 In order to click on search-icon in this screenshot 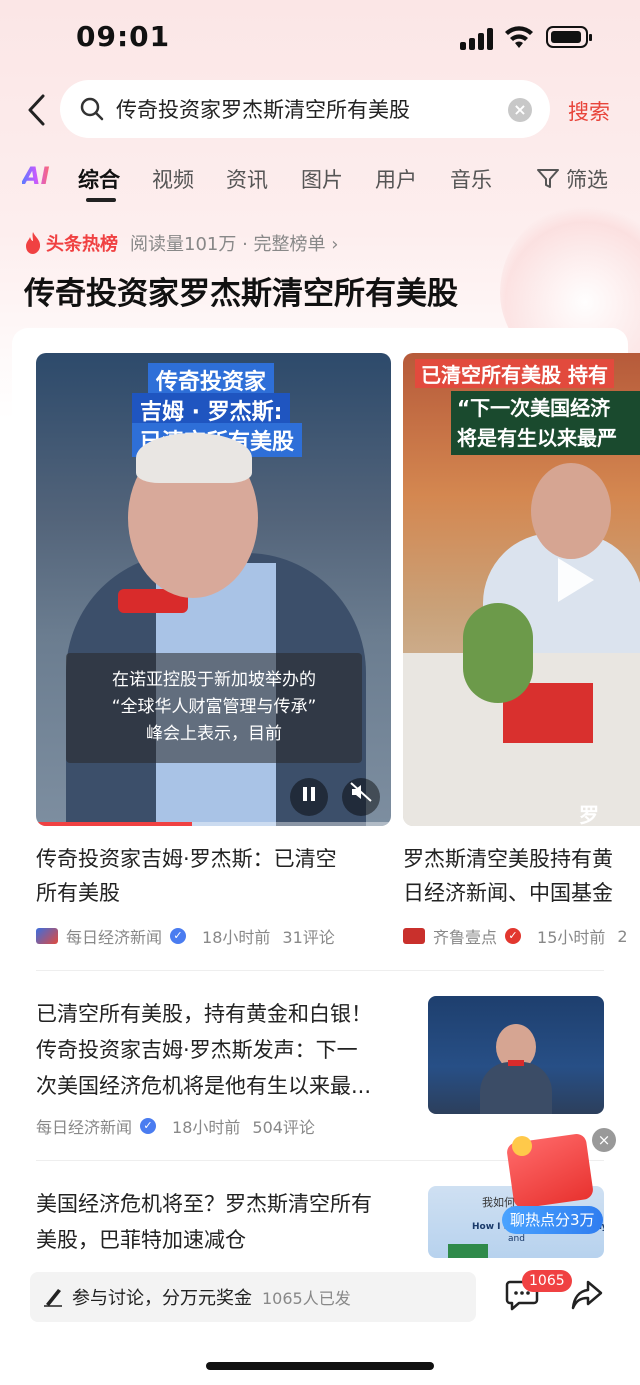, I will do `click(92, 109)`.